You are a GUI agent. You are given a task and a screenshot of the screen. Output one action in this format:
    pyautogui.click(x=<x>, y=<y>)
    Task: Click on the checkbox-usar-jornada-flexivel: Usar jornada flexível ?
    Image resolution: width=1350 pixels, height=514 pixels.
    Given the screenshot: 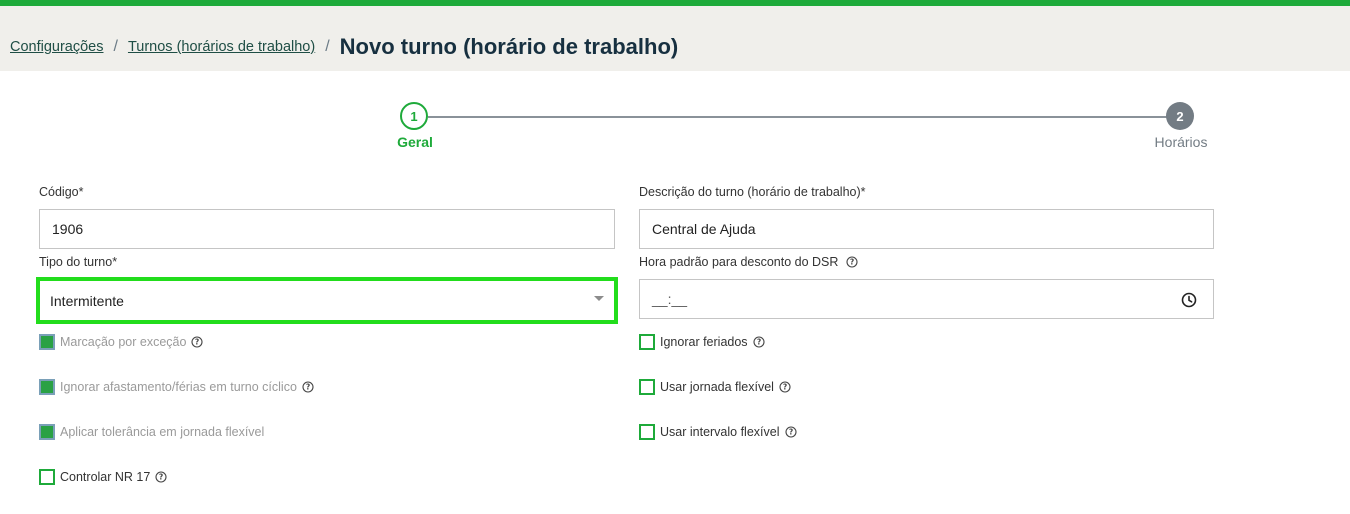 What is the action you would take?
    pyautogui.click(x=715, y=387)
    